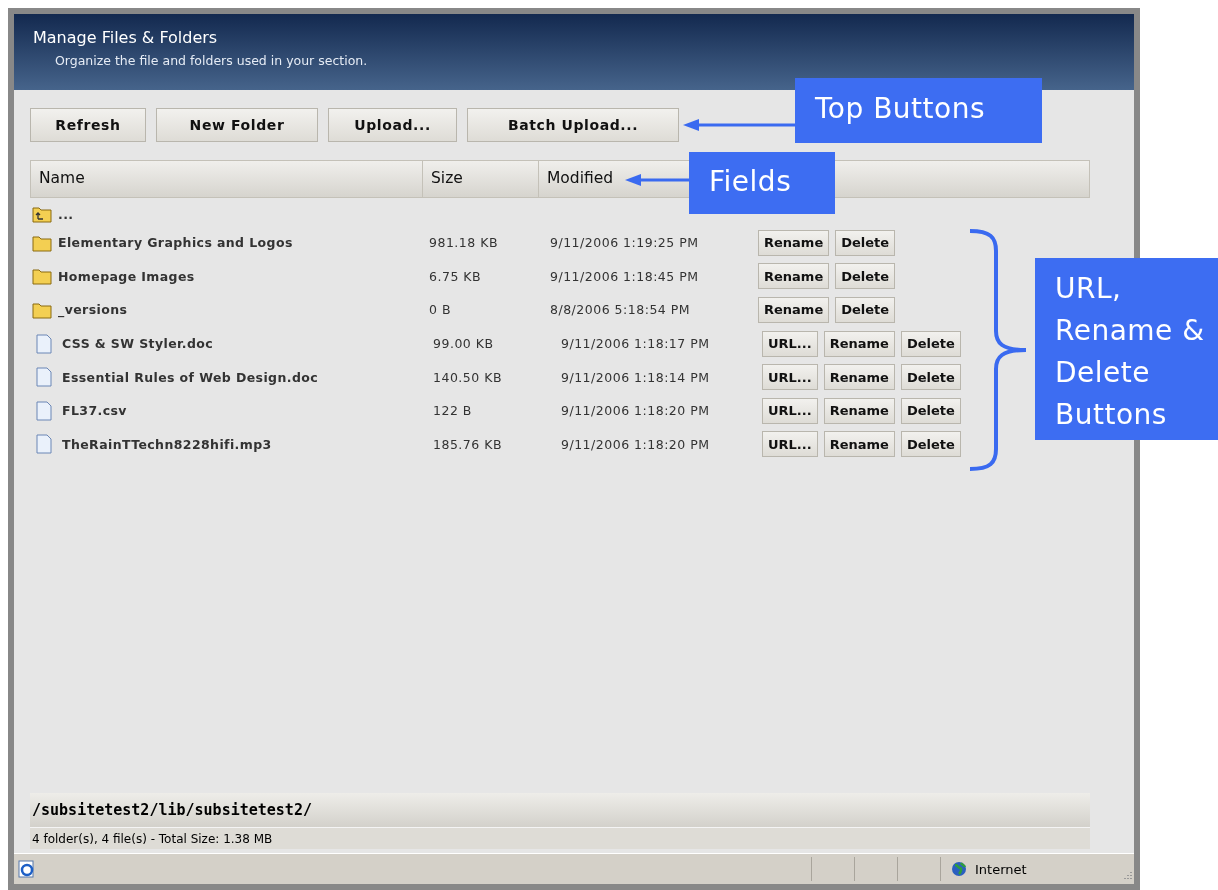  I want to click on file-size: 6.75 KB, so click(455, 276).